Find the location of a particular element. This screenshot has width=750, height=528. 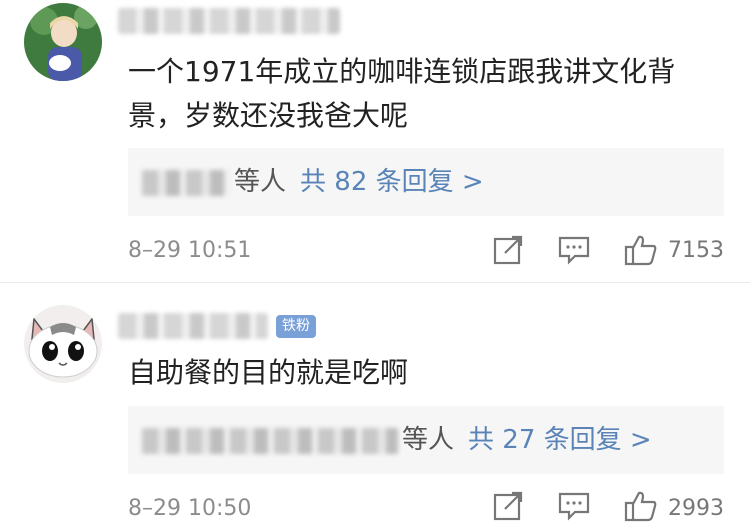

timestamp: 8–29 10:50 is located at coordinates (190, 508).